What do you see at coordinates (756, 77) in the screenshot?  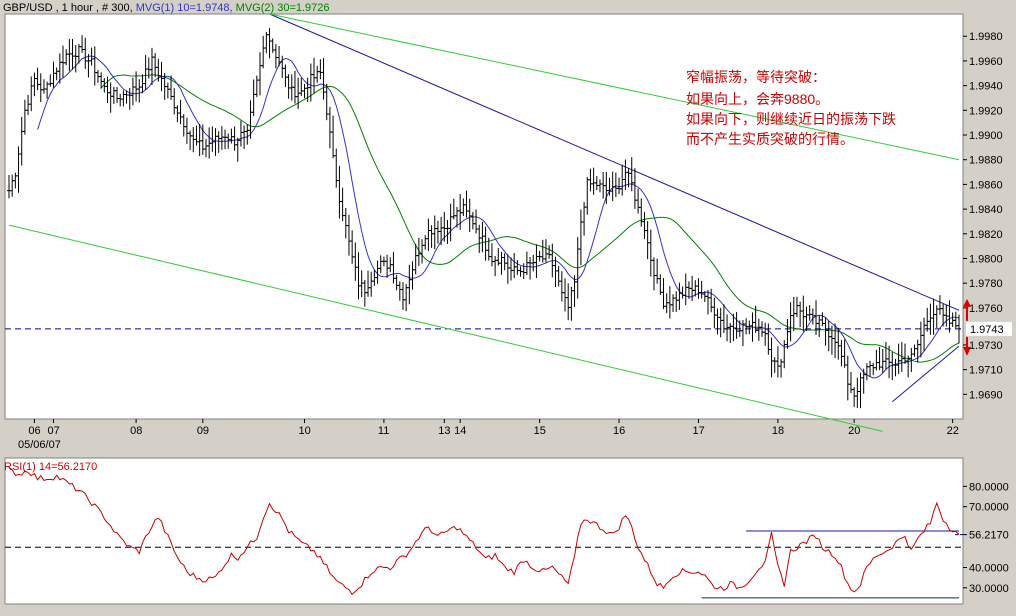 I see `annotation-line-1: 窄幅振荡，等待突破：` at bounding box center [756, 77].